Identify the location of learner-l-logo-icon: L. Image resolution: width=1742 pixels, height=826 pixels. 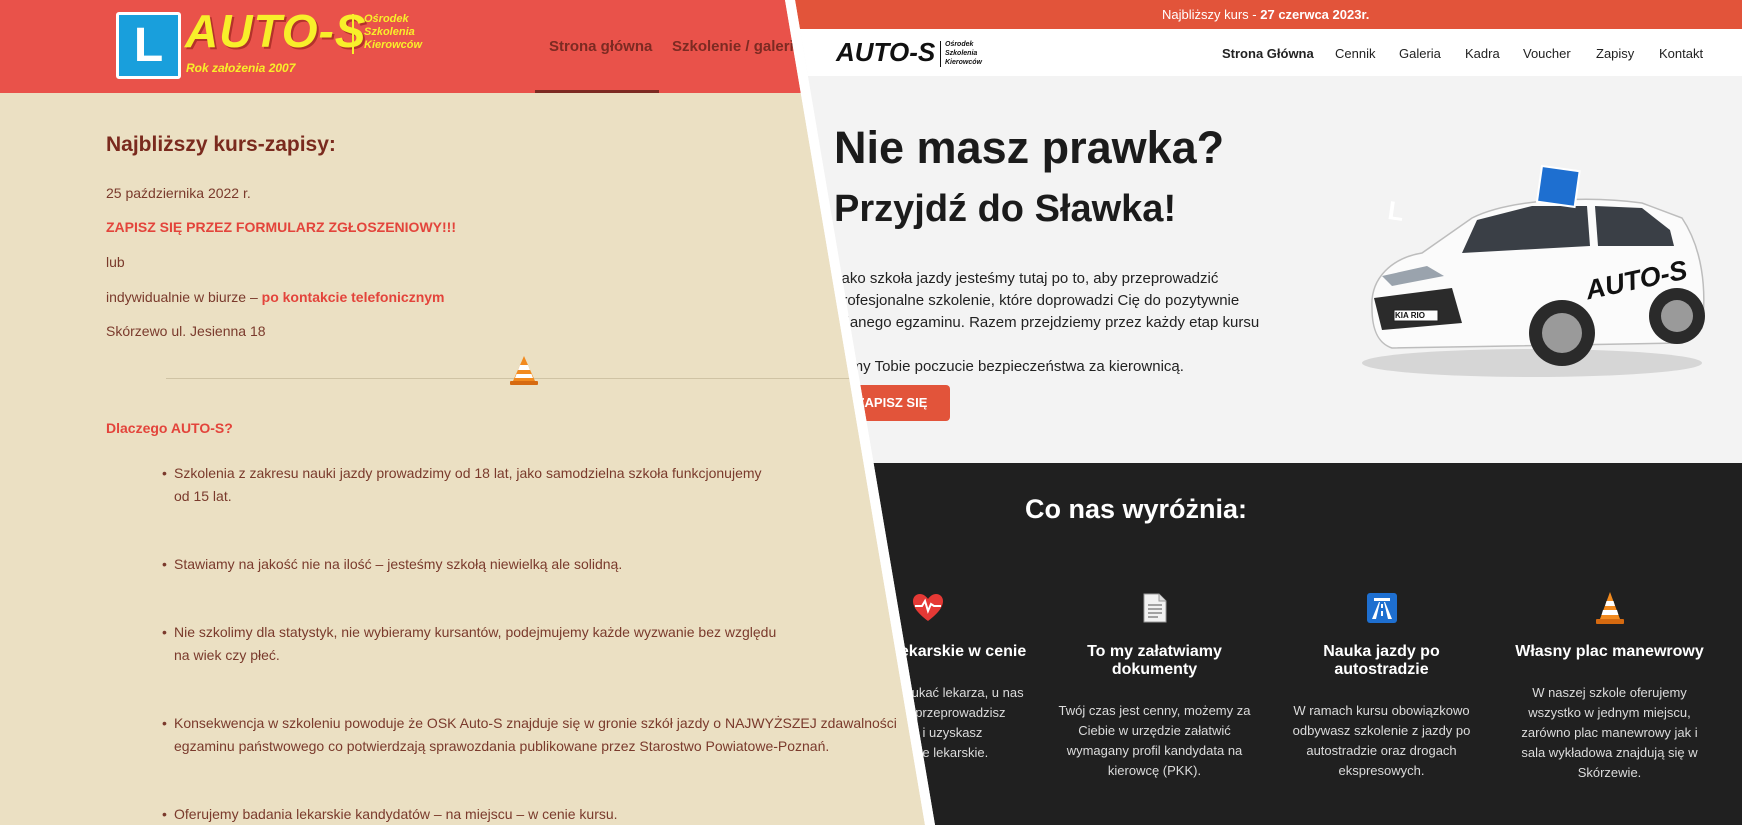
(148, 45).